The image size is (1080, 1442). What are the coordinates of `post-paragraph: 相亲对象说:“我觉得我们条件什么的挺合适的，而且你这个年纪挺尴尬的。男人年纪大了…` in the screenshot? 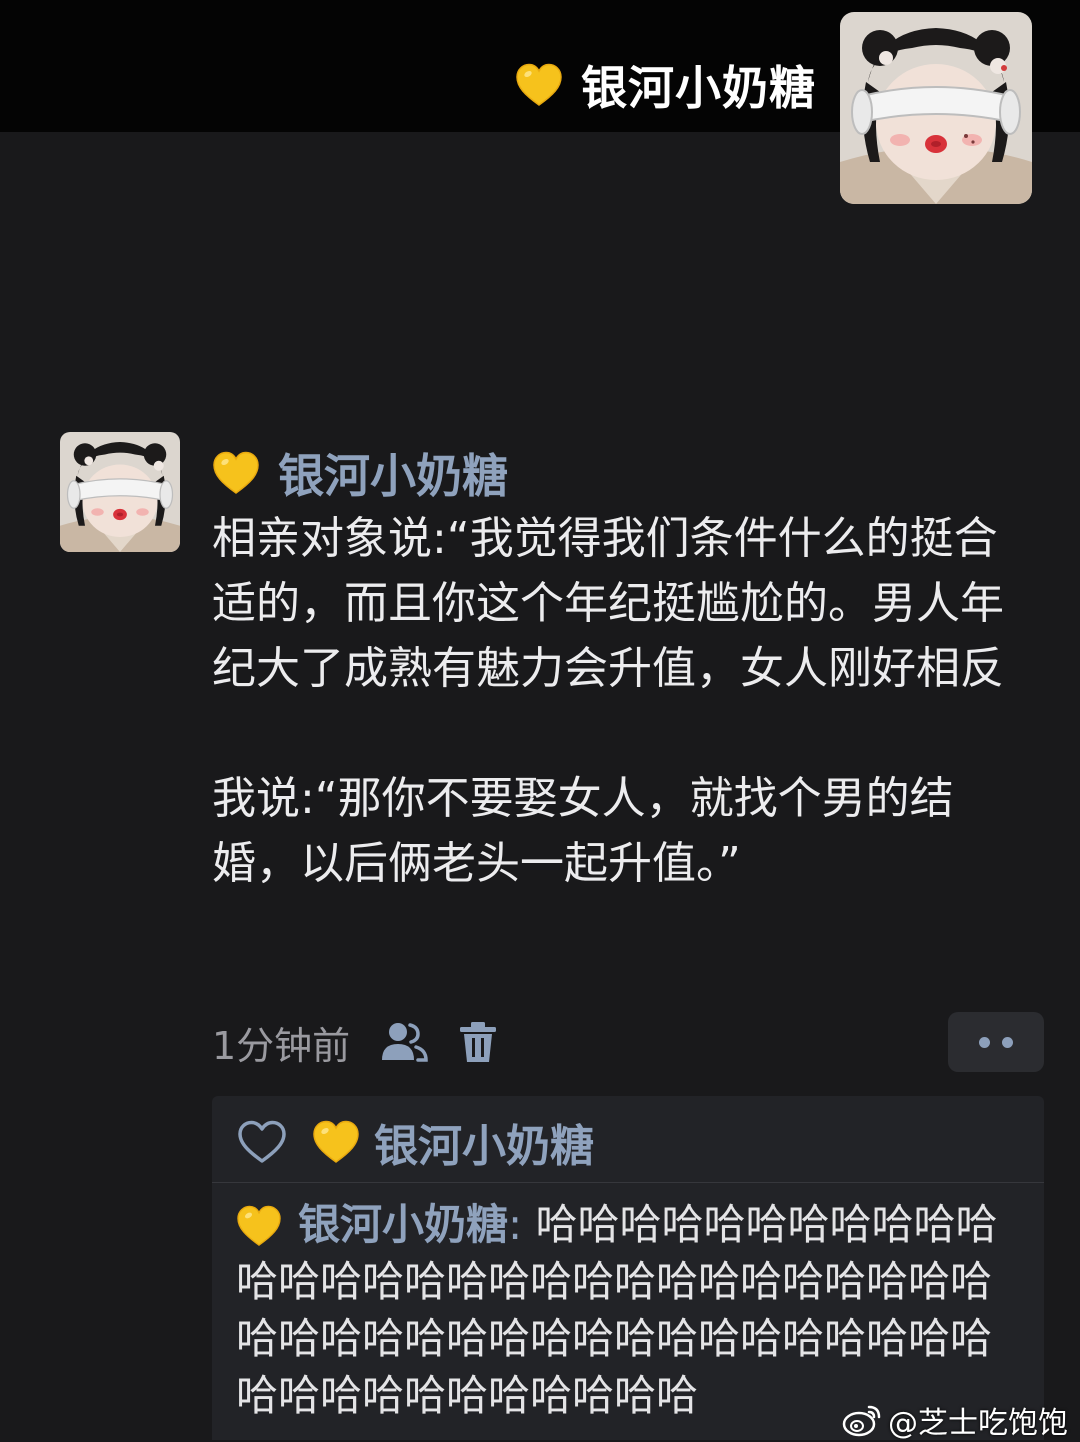 It's located at (608, 603).